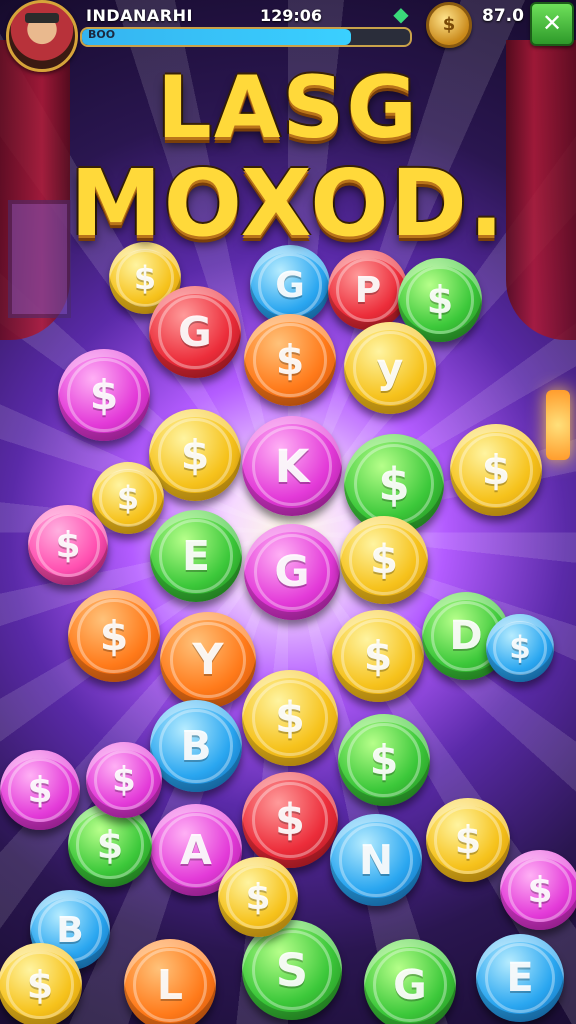 The height and width of the screenshot is (1024, 576). I want to click on avatar-hat-icon, so click(42, 18).